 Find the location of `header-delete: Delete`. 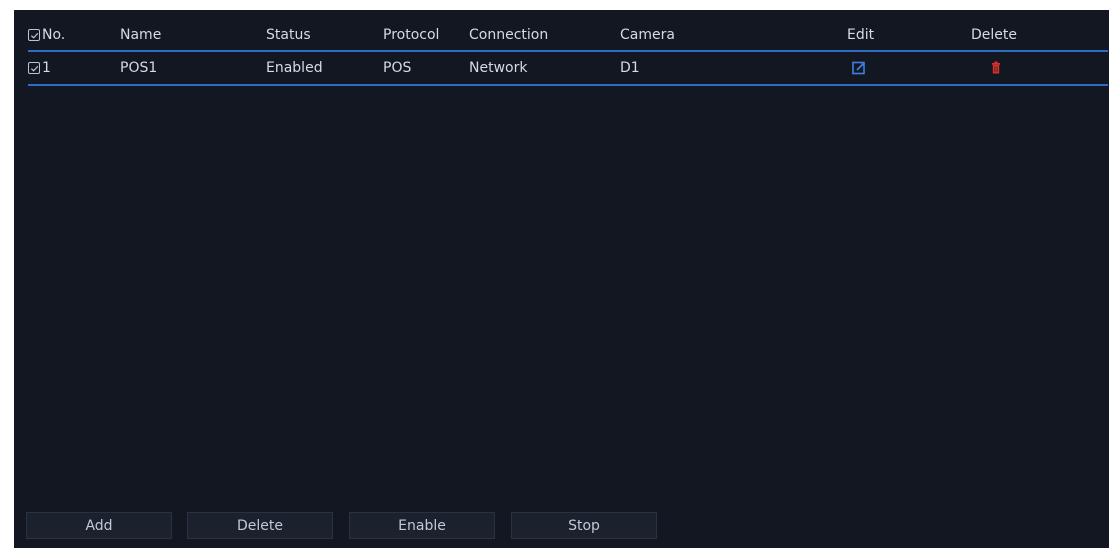

header-delete: Delete is located at coordinates (994, 35).